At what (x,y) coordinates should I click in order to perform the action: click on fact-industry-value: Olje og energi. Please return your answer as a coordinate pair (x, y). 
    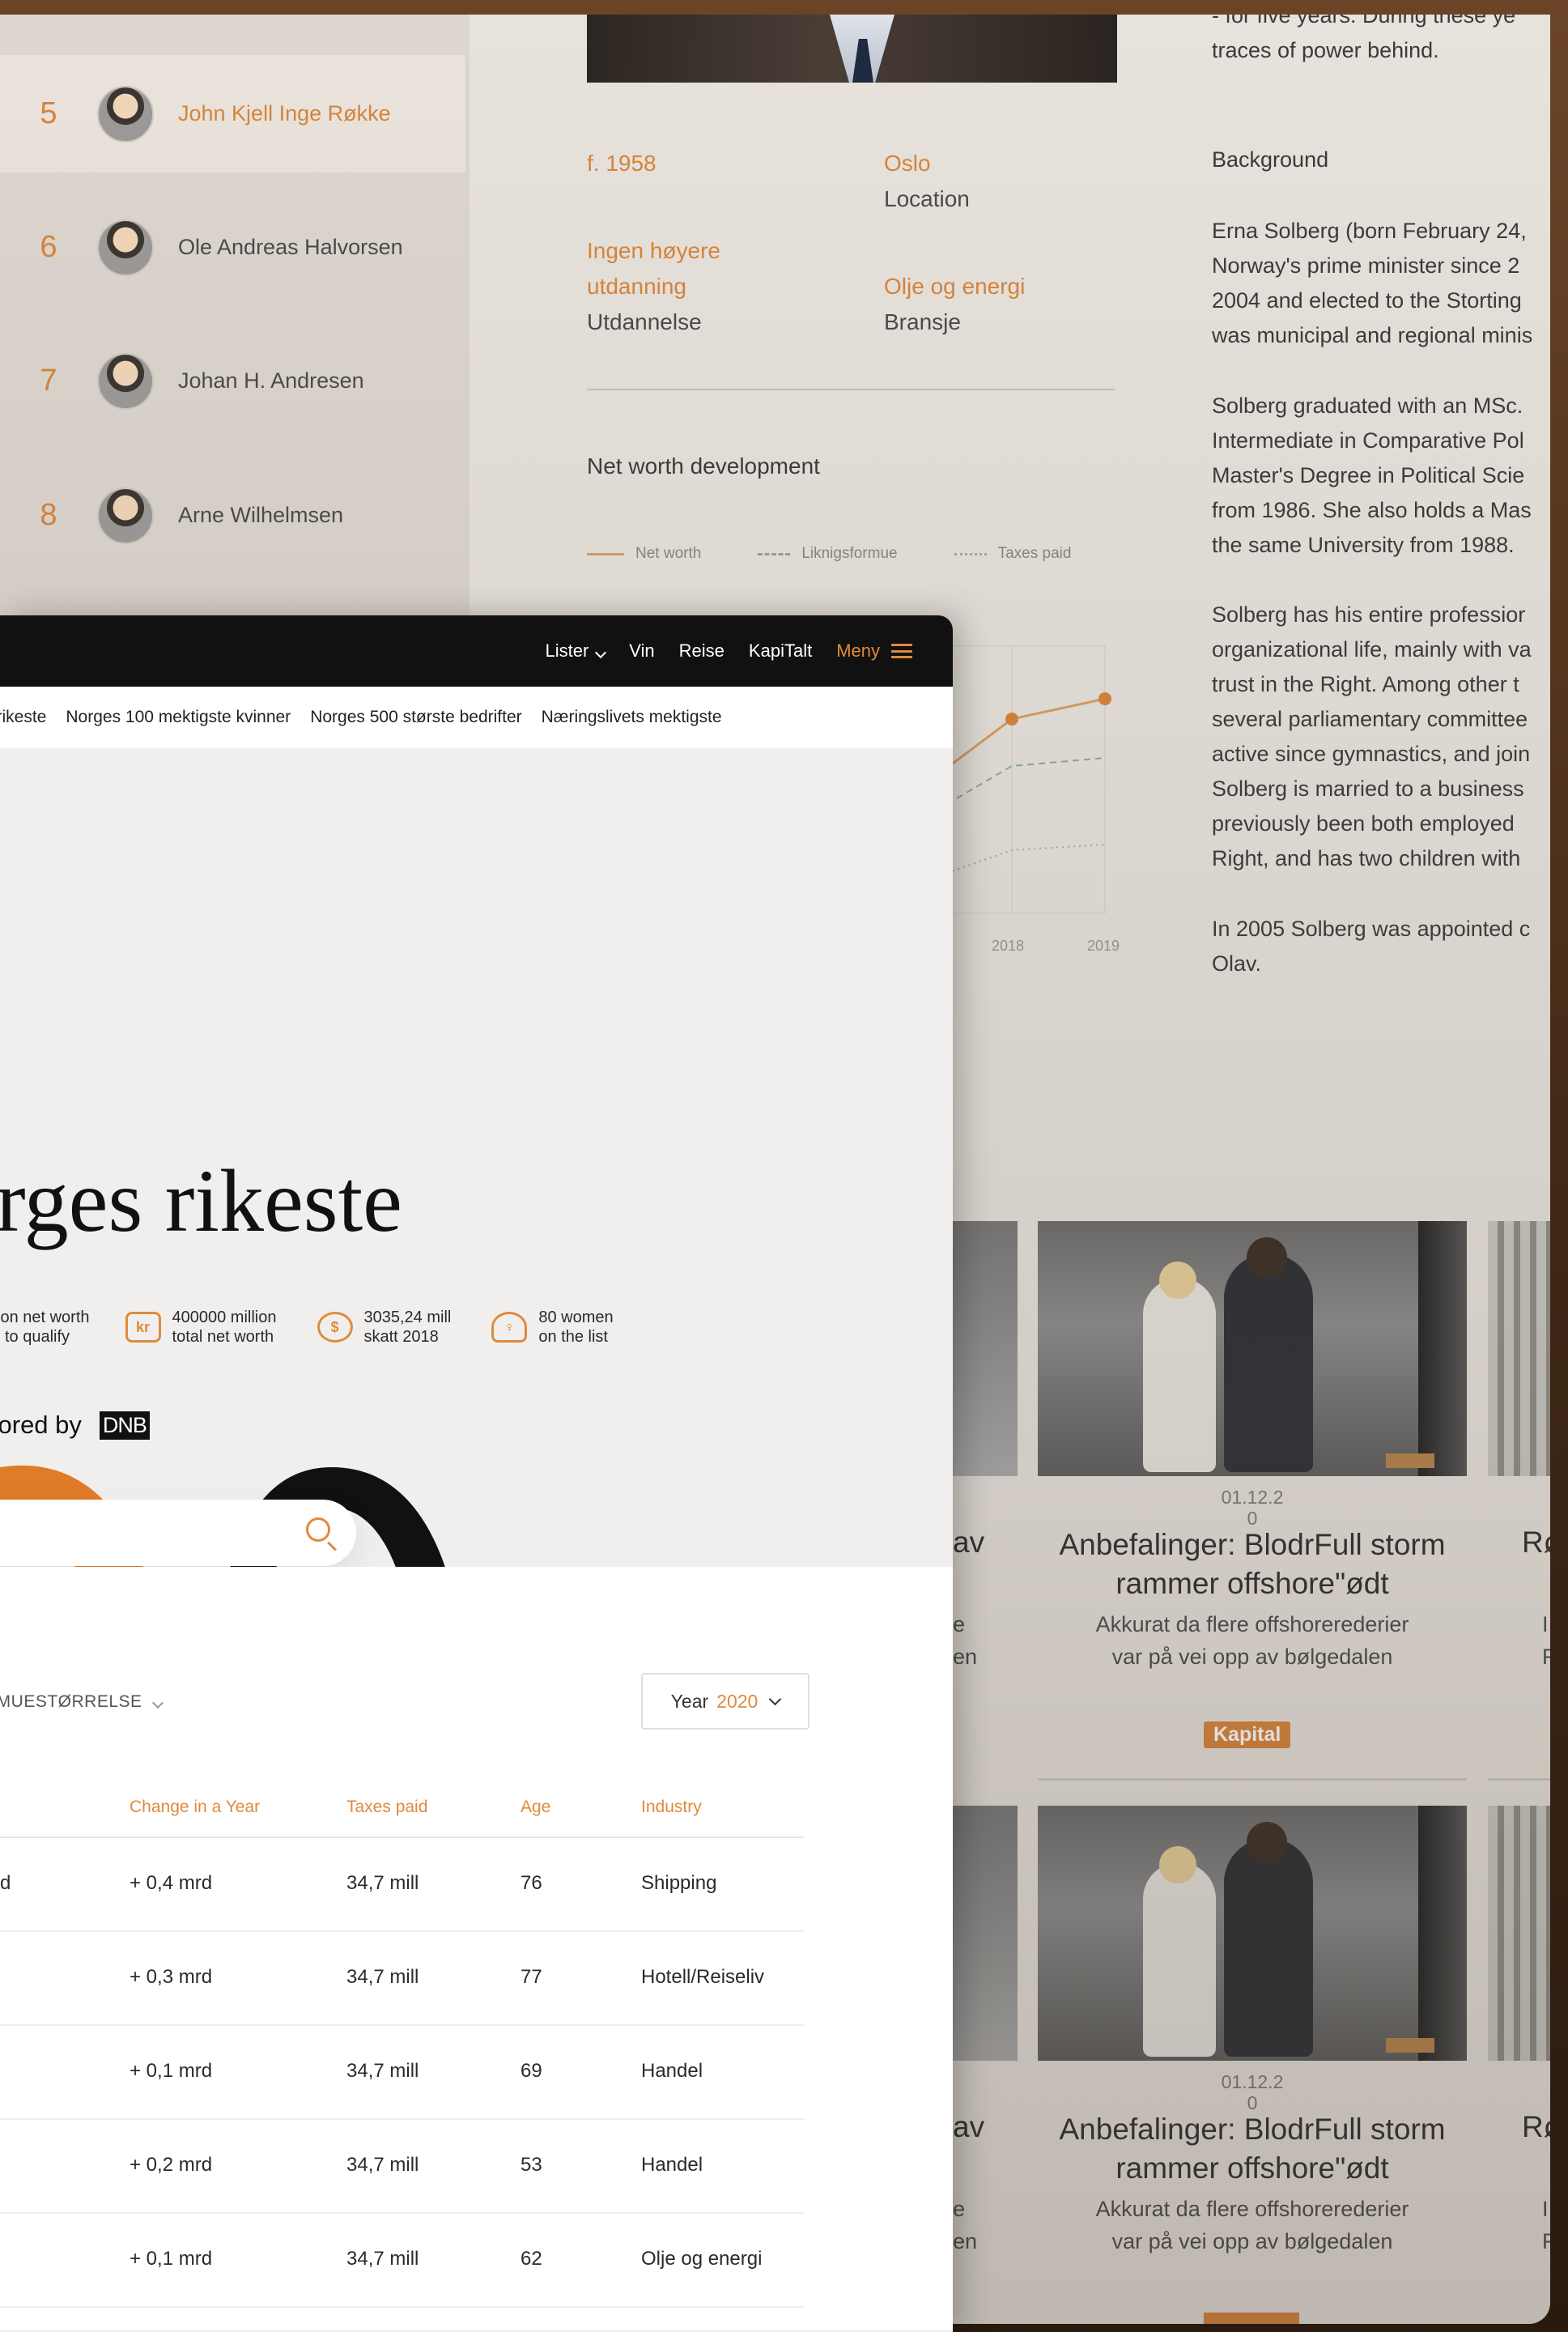
    Looking at the image, I should click on (955, 286).